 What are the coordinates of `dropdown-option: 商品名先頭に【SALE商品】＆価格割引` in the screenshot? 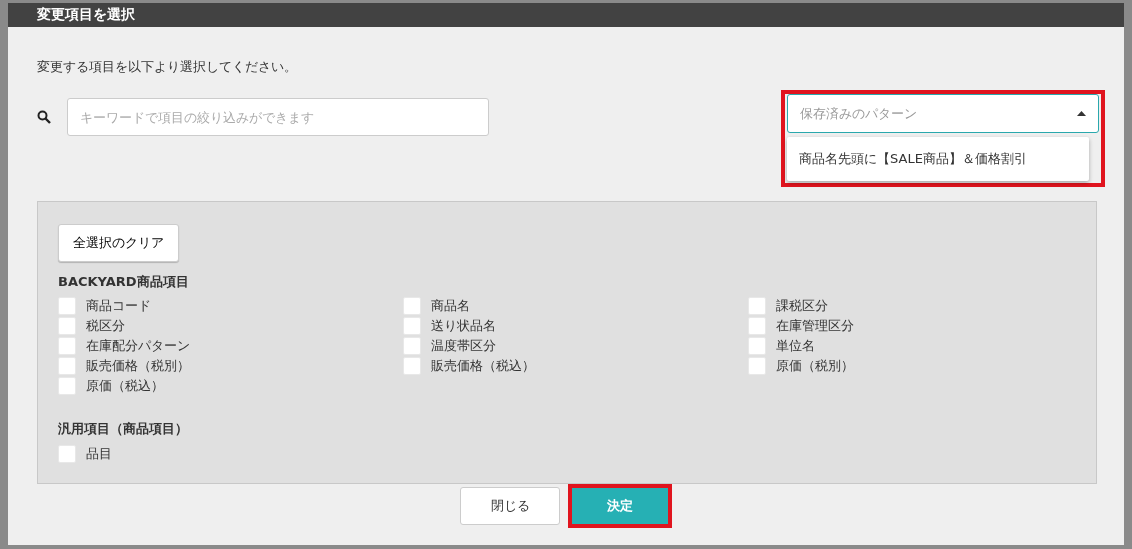 It's located at (938, 159).